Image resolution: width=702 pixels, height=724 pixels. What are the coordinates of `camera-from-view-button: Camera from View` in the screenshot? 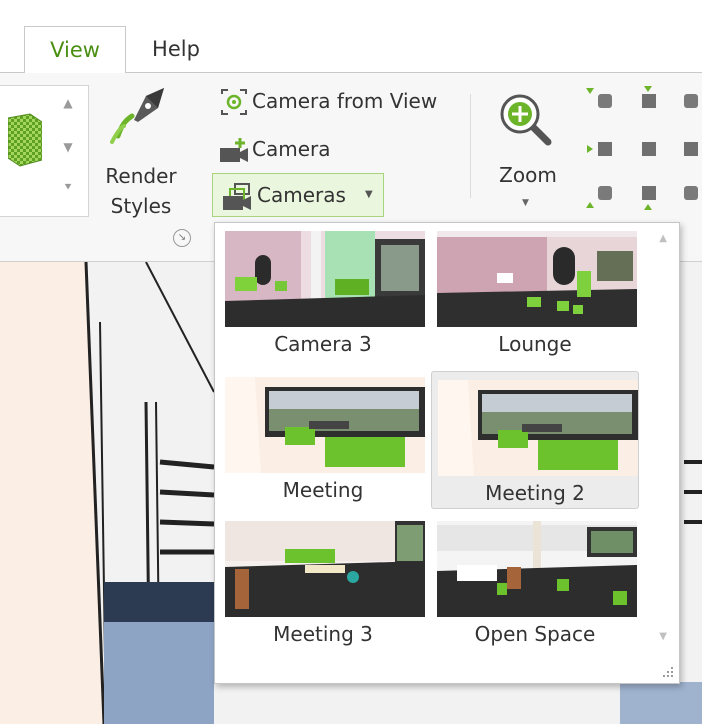 It's located at (326, 101).